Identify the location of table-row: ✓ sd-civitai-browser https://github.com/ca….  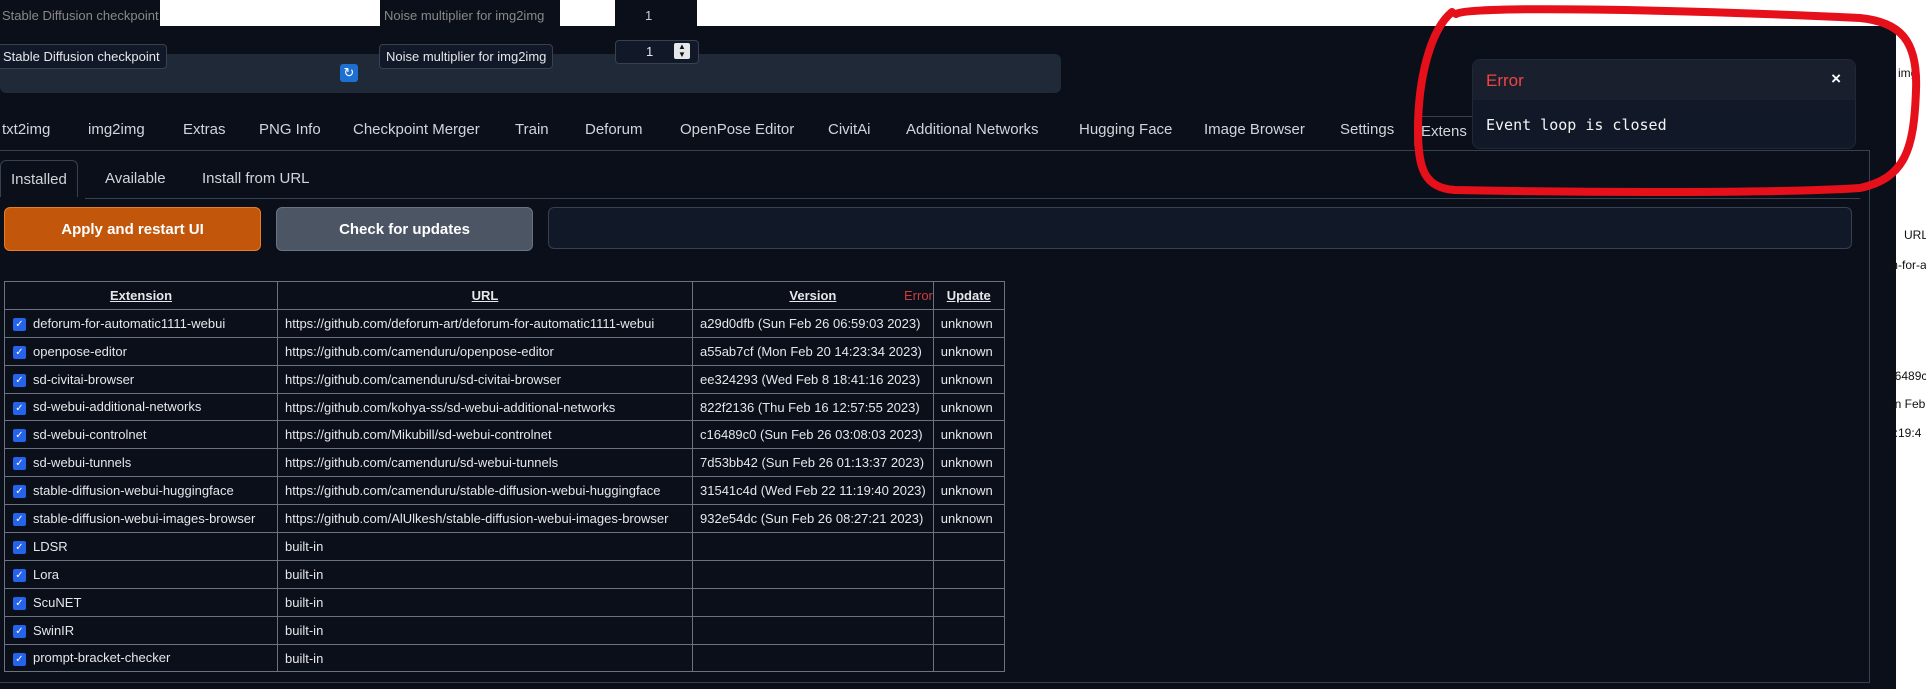
(504, 379).